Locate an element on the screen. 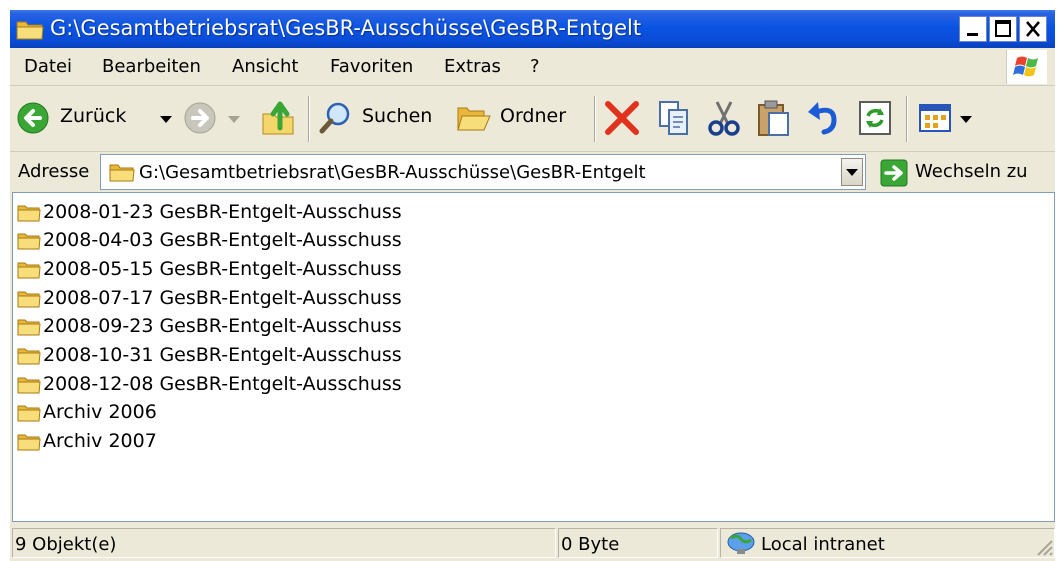 This screenshot has height=561, width=1057. close-icon is located at coordinates (1033, 29).